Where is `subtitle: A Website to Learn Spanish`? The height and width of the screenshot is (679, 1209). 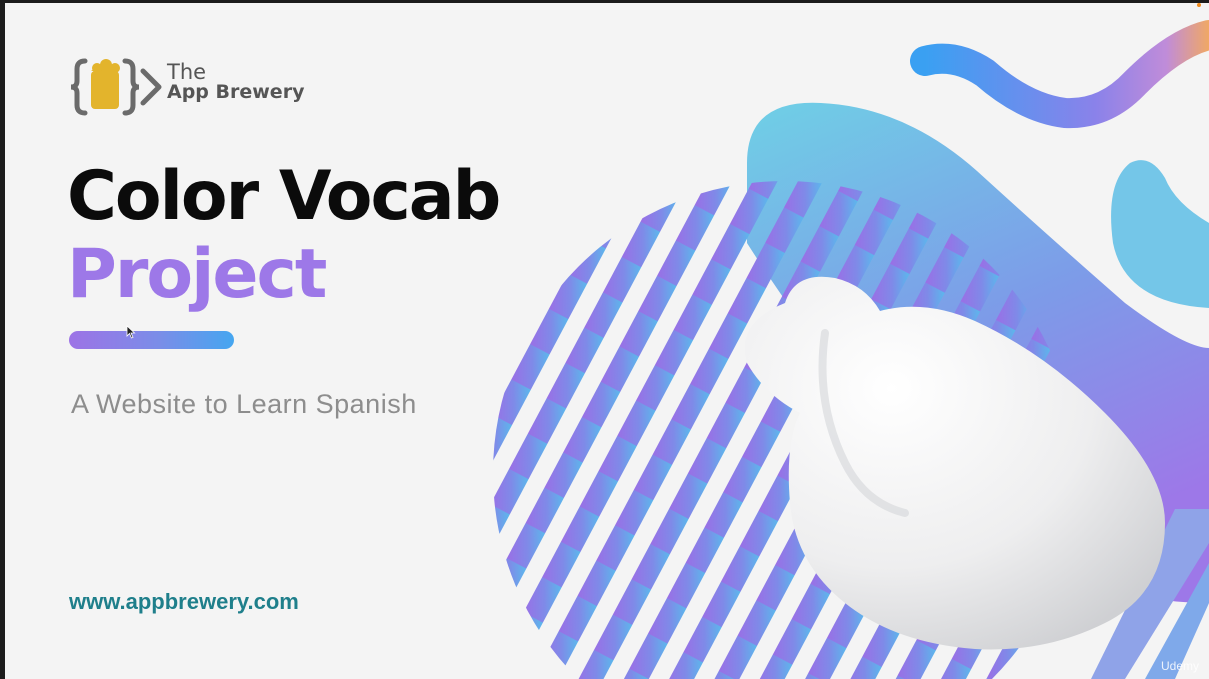 subtitle: A Website to Learn Spanish is located at coordinates (244, 404).